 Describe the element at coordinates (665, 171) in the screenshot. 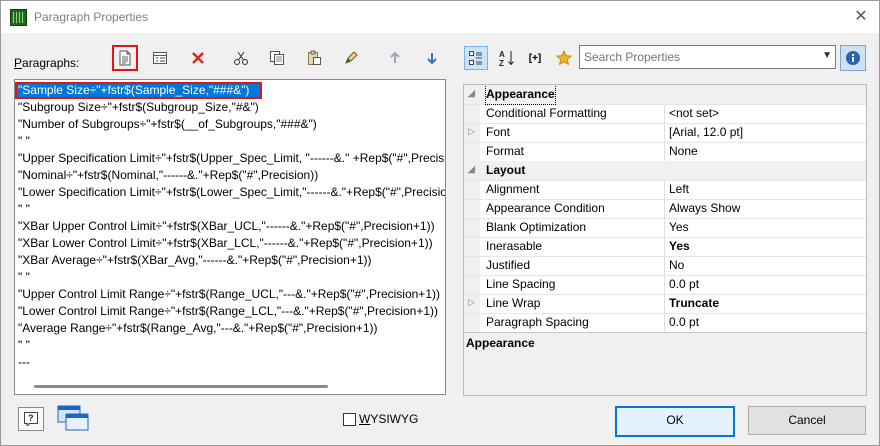

I see `grid-category-row: ◢ Layout` at that location.